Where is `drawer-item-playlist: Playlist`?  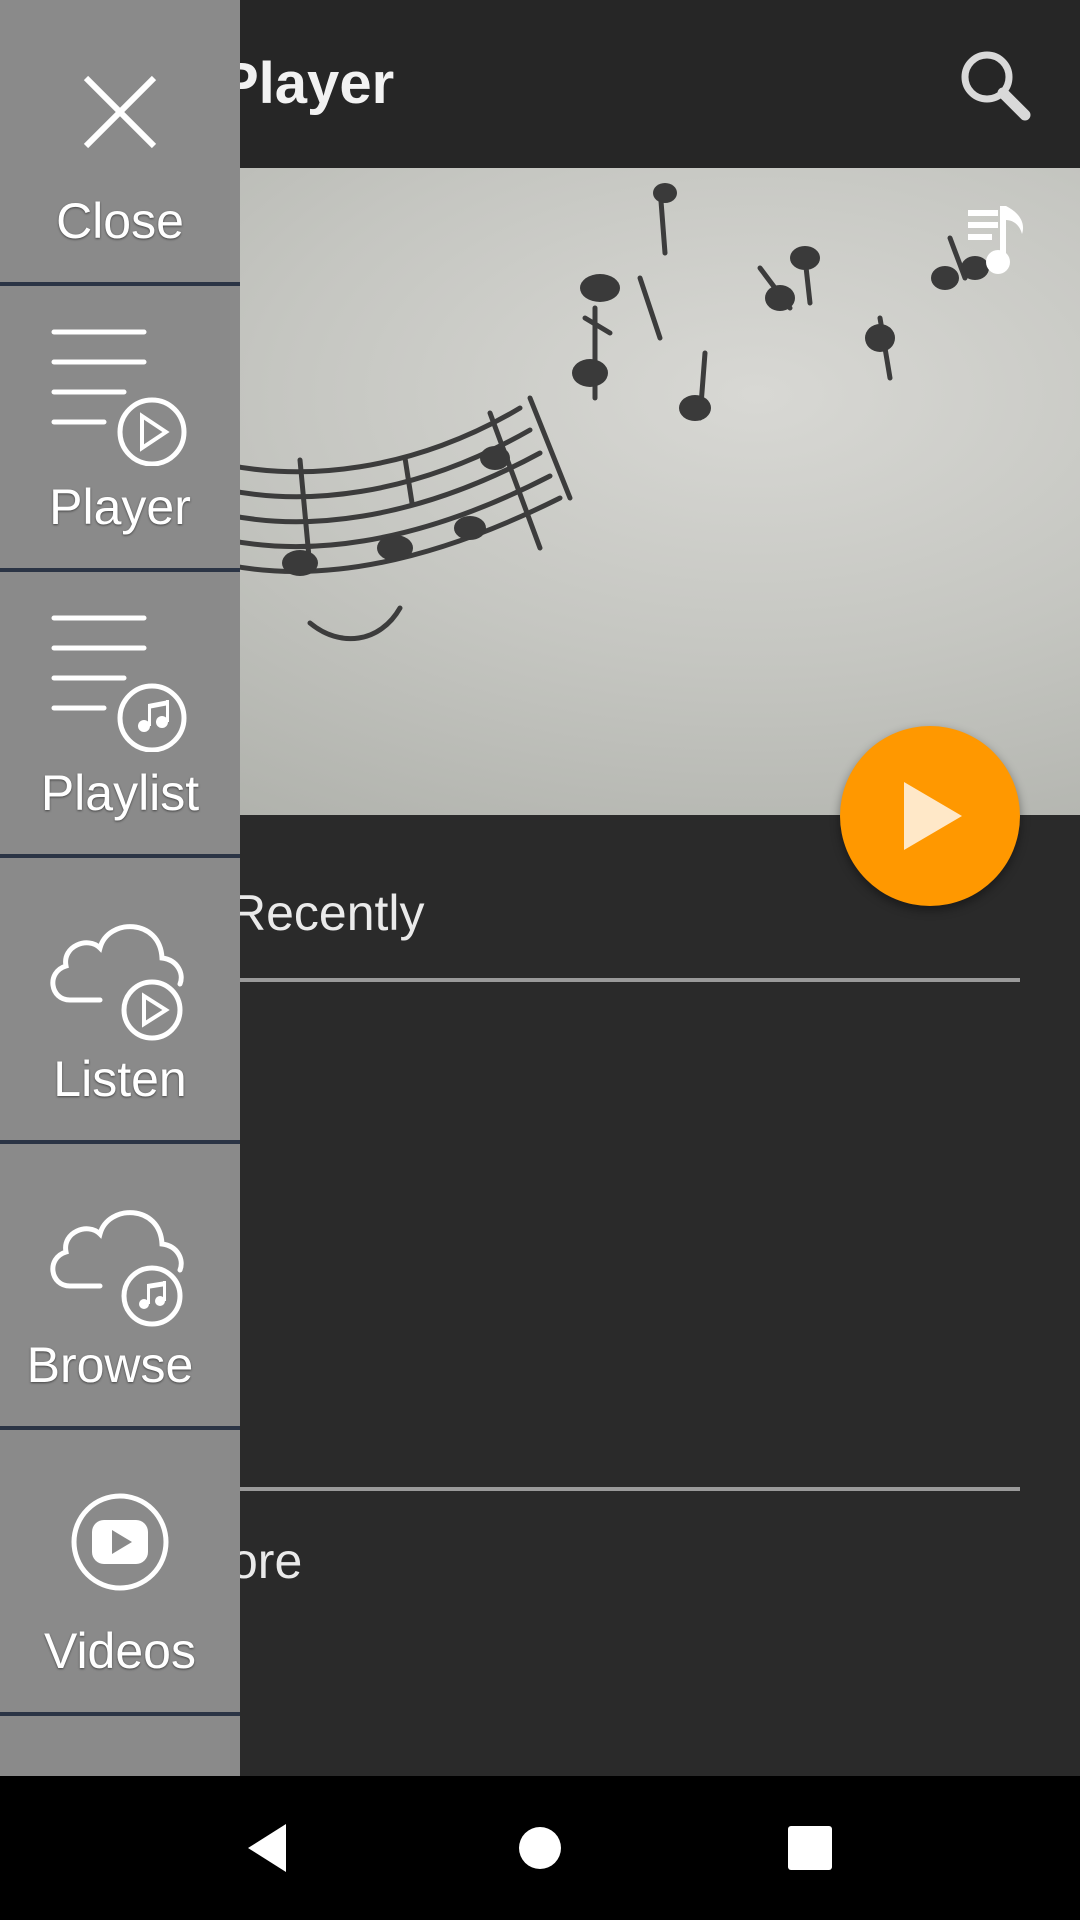 drawer-item-playlist: Playlist is located at coordinates (120, 715).